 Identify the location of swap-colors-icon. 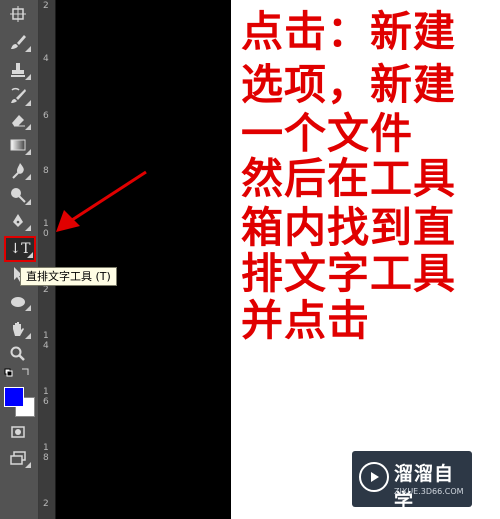
(16, 372).